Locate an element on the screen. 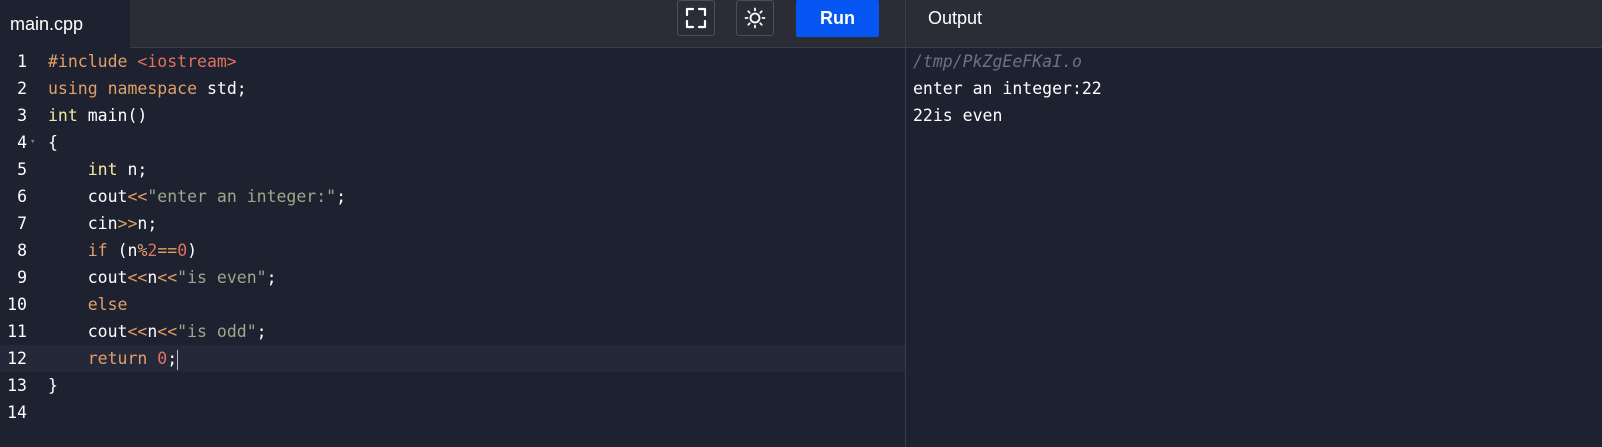 The height and width of the screenshot is (447, 1602). output-path: /tmp/PkZgEeFKaI.o is located at coordinates (997, 61).